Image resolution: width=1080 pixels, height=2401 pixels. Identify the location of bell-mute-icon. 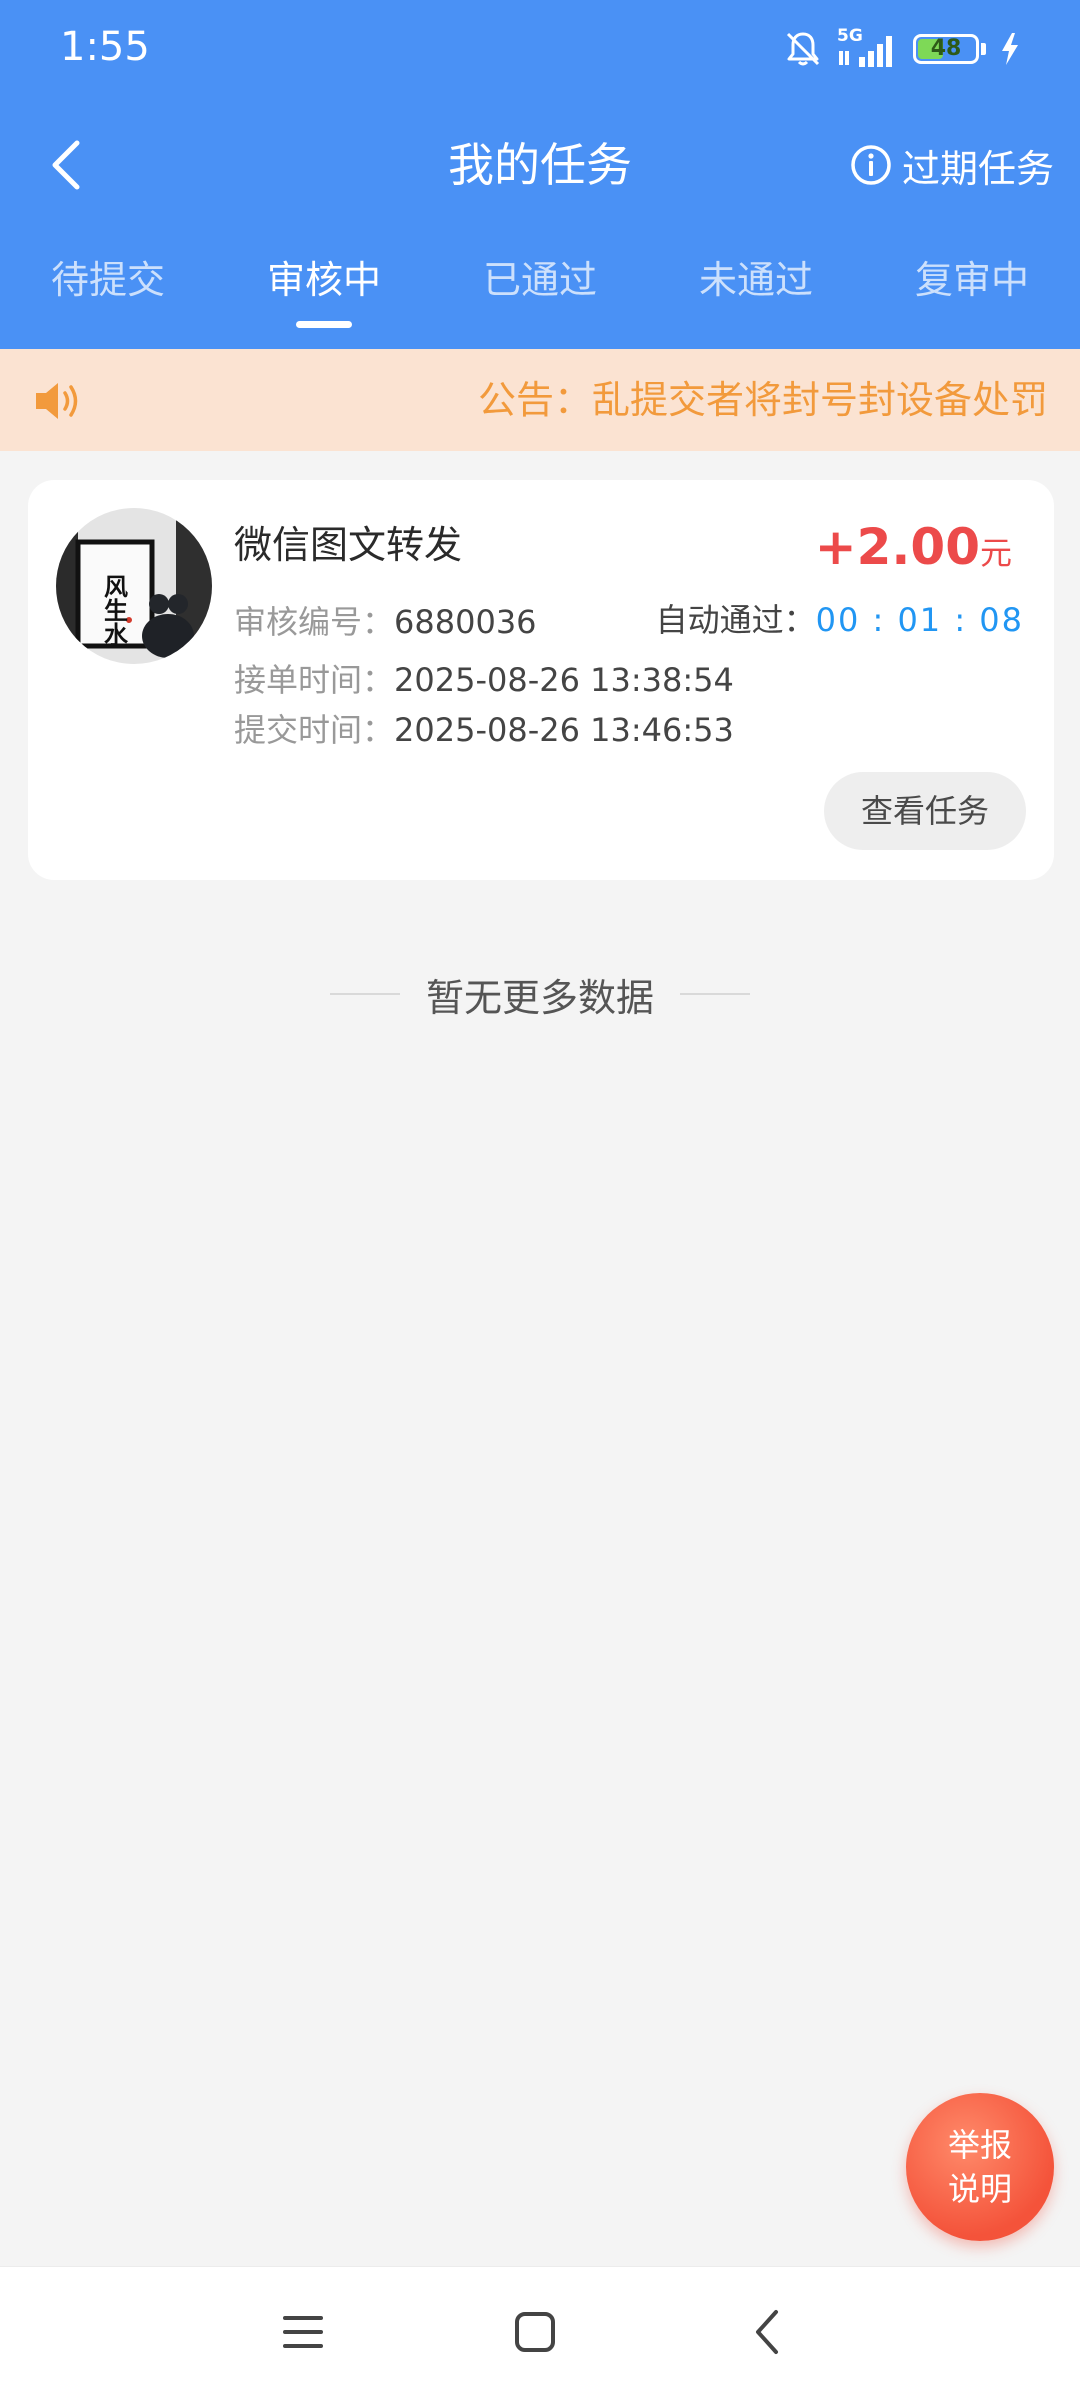
(803, 49).